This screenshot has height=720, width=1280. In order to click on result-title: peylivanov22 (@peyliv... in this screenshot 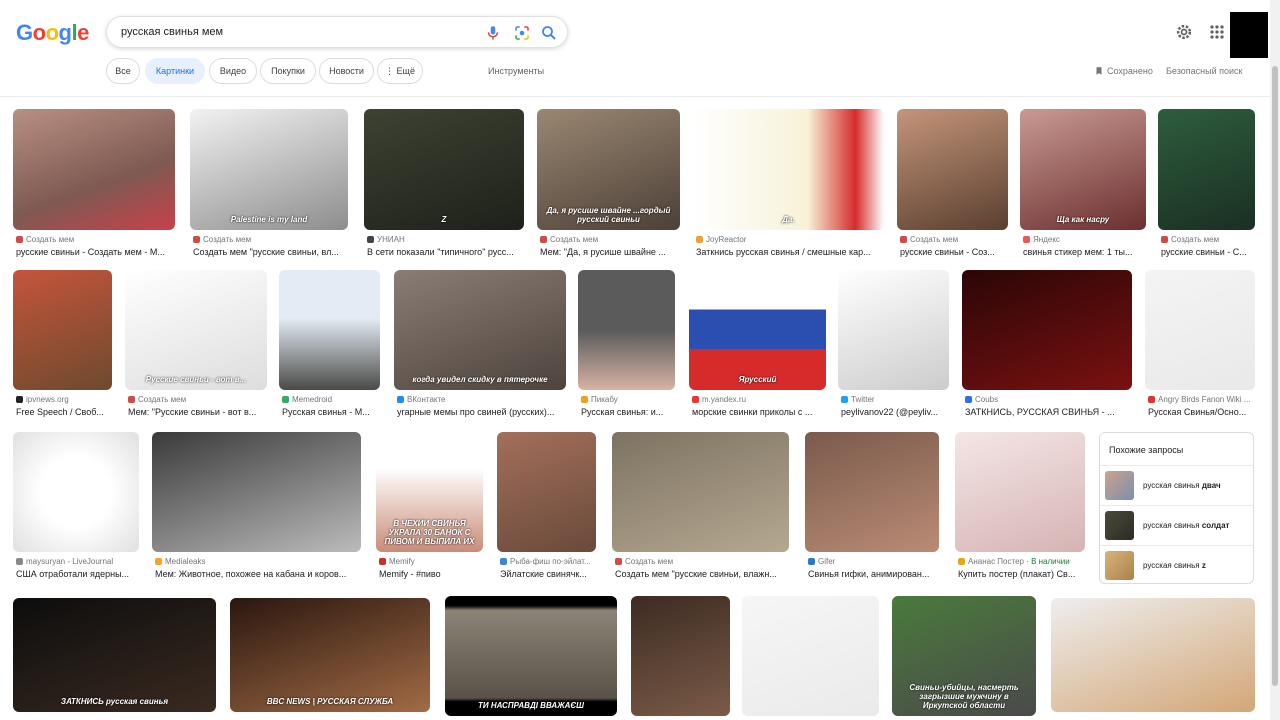, I will do `click(894, 412)`.